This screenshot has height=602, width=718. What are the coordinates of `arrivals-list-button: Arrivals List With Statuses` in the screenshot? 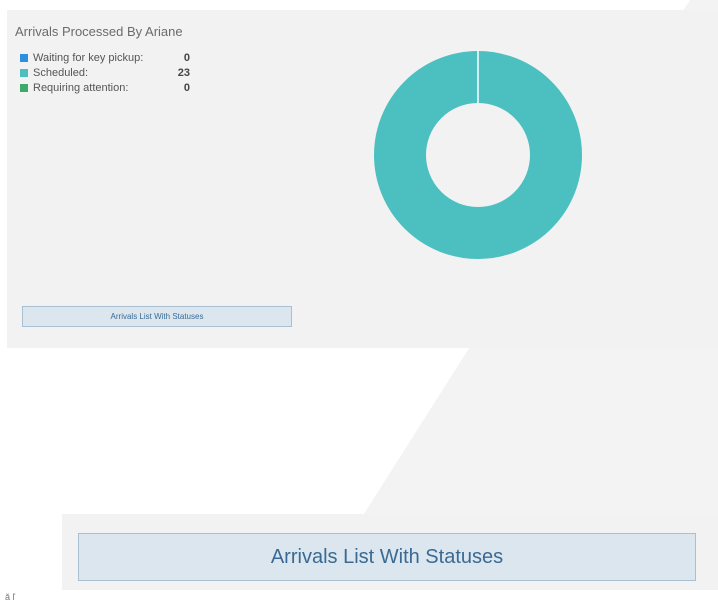 It's located at (157, 316).